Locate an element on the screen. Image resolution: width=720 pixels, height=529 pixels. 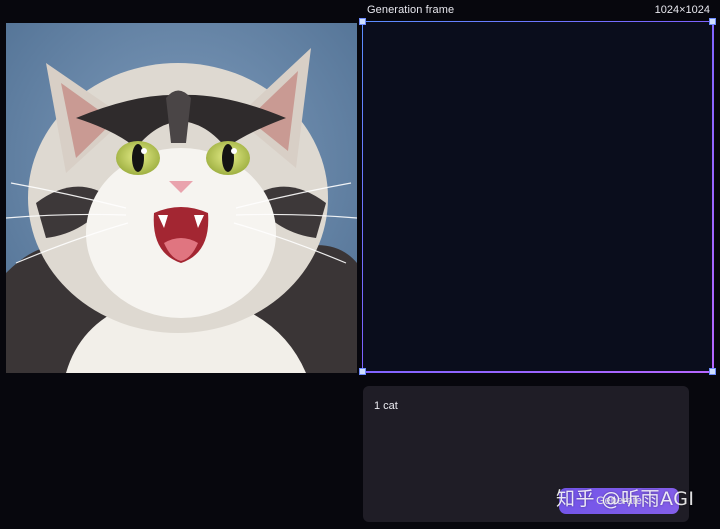
prompt-input: 1 cat is located at coordinates (386, 406).